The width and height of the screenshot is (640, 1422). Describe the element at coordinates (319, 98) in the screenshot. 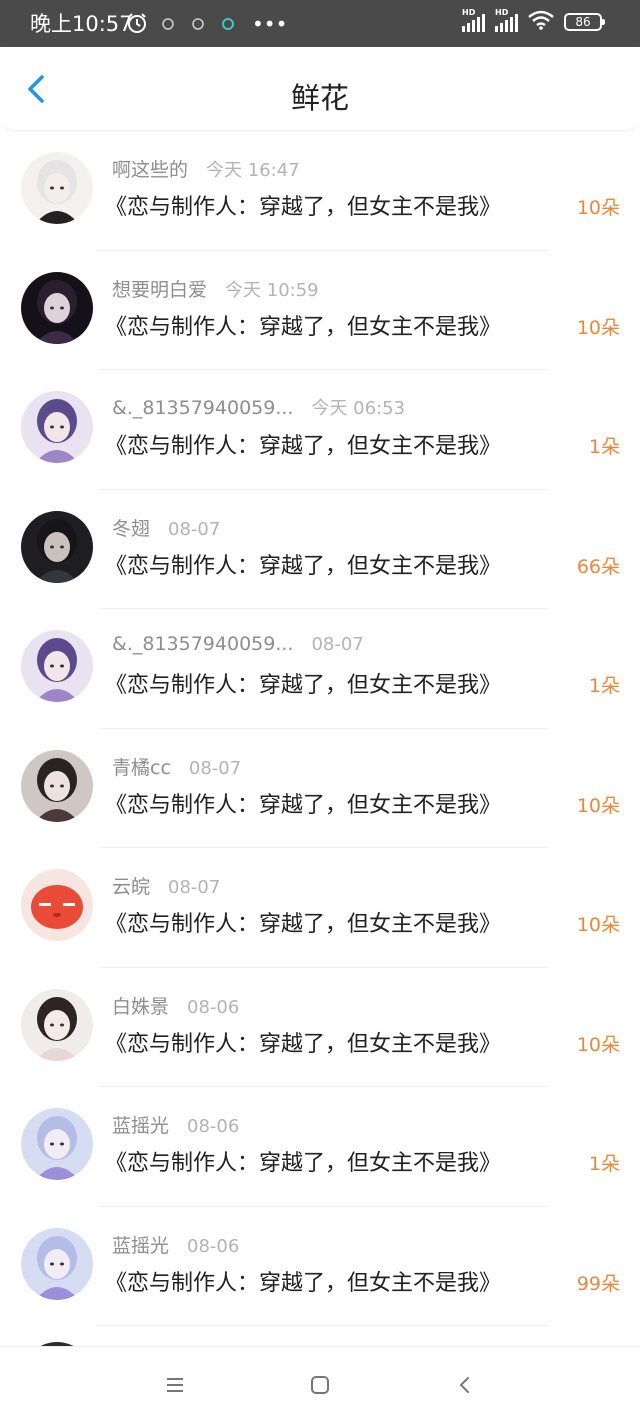

I see `page-title: 鲜花` at that location.